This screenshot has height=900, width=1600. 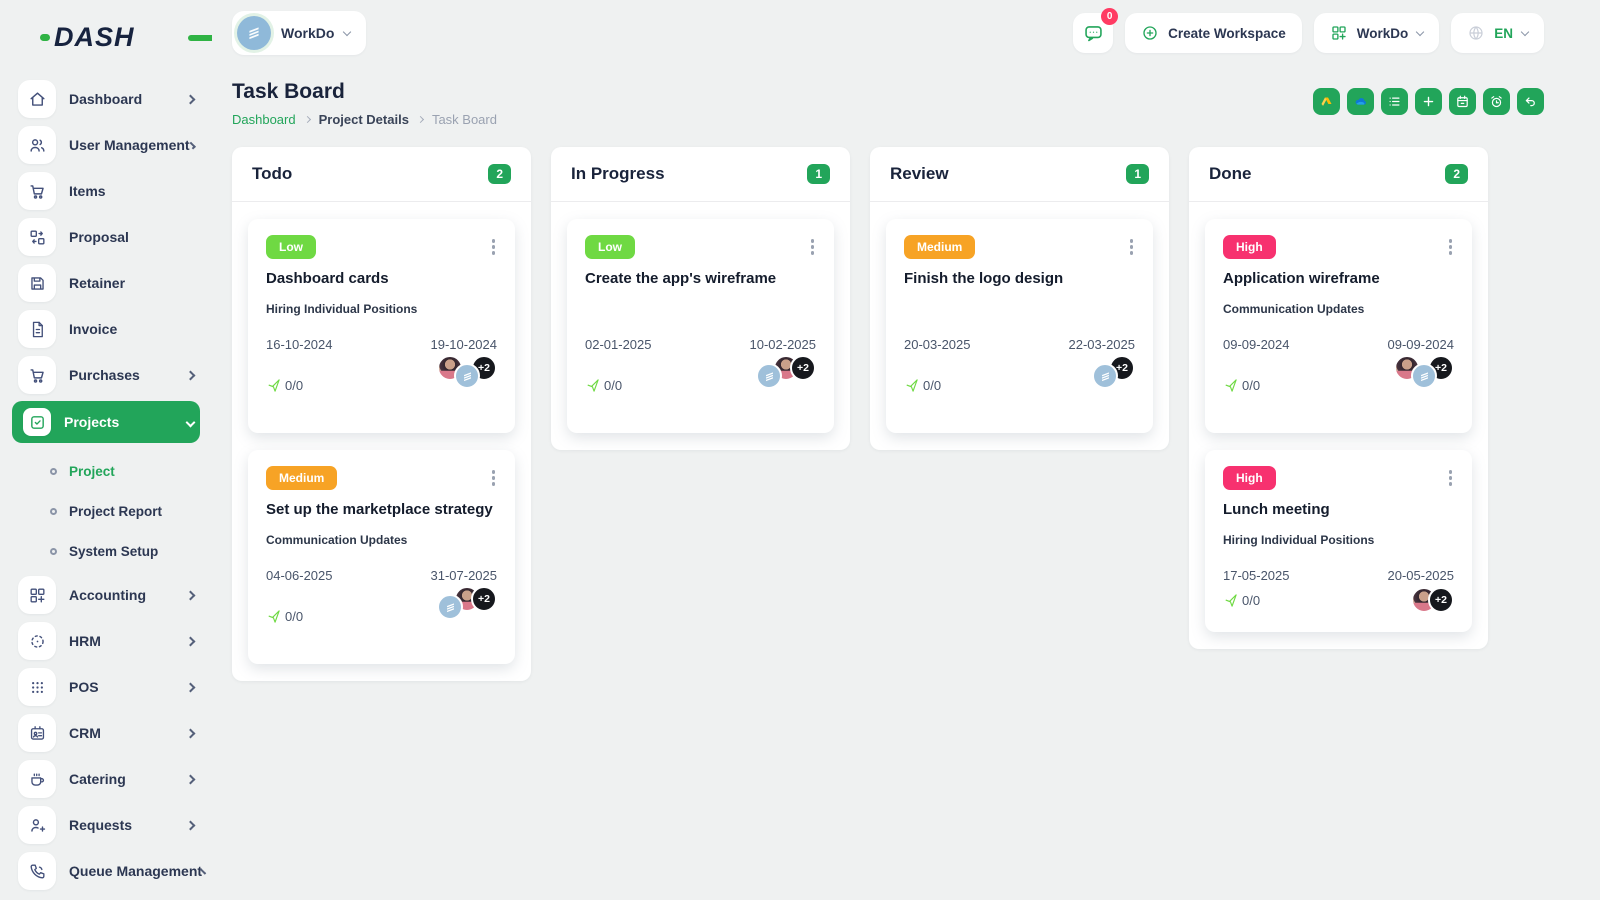 What do you see at coordinates (37, 687) in the screenshot?
I see `dots-grid-icon` at bounding box center [37, 687].